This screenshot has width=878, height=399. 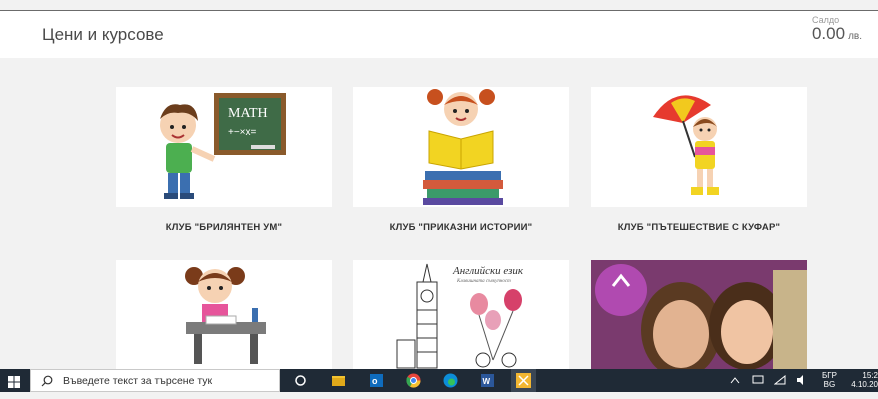 I want to click on taskbar-search-box: Въведете текст за търсене тук, so click(x=155, y=380).